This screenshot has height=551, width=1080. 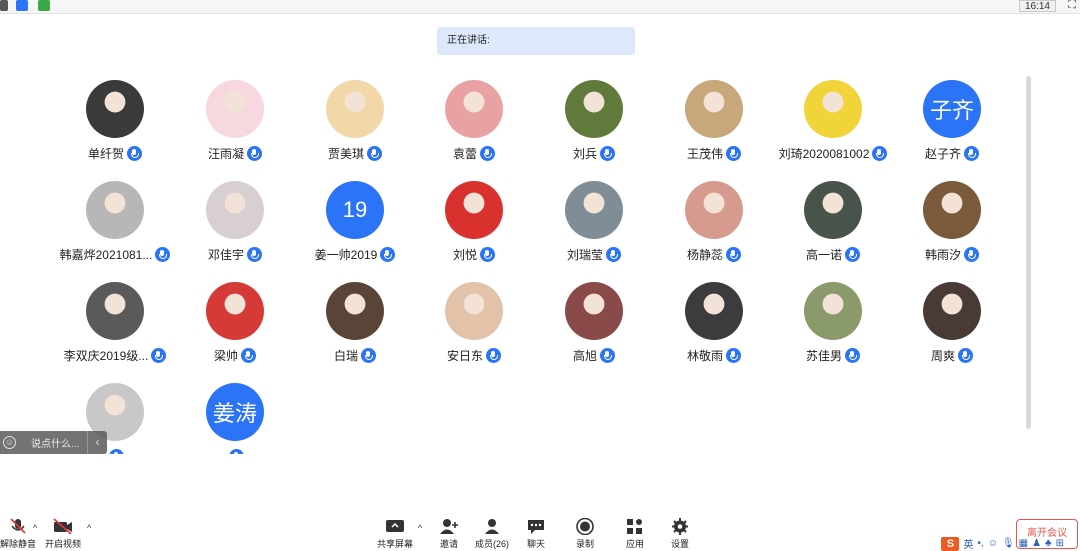 I want to click on participant-tile: 汪雨凝, so click(x=235, y=125).